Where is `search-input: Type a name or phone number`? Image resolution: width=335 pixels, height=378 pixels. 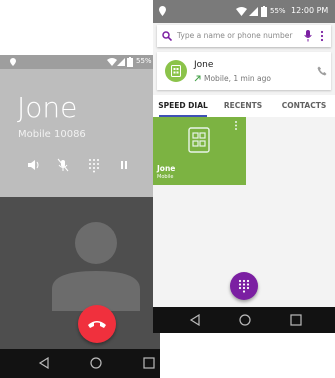 search-input: Type a name or phone number is located at coordinates (234, 35).